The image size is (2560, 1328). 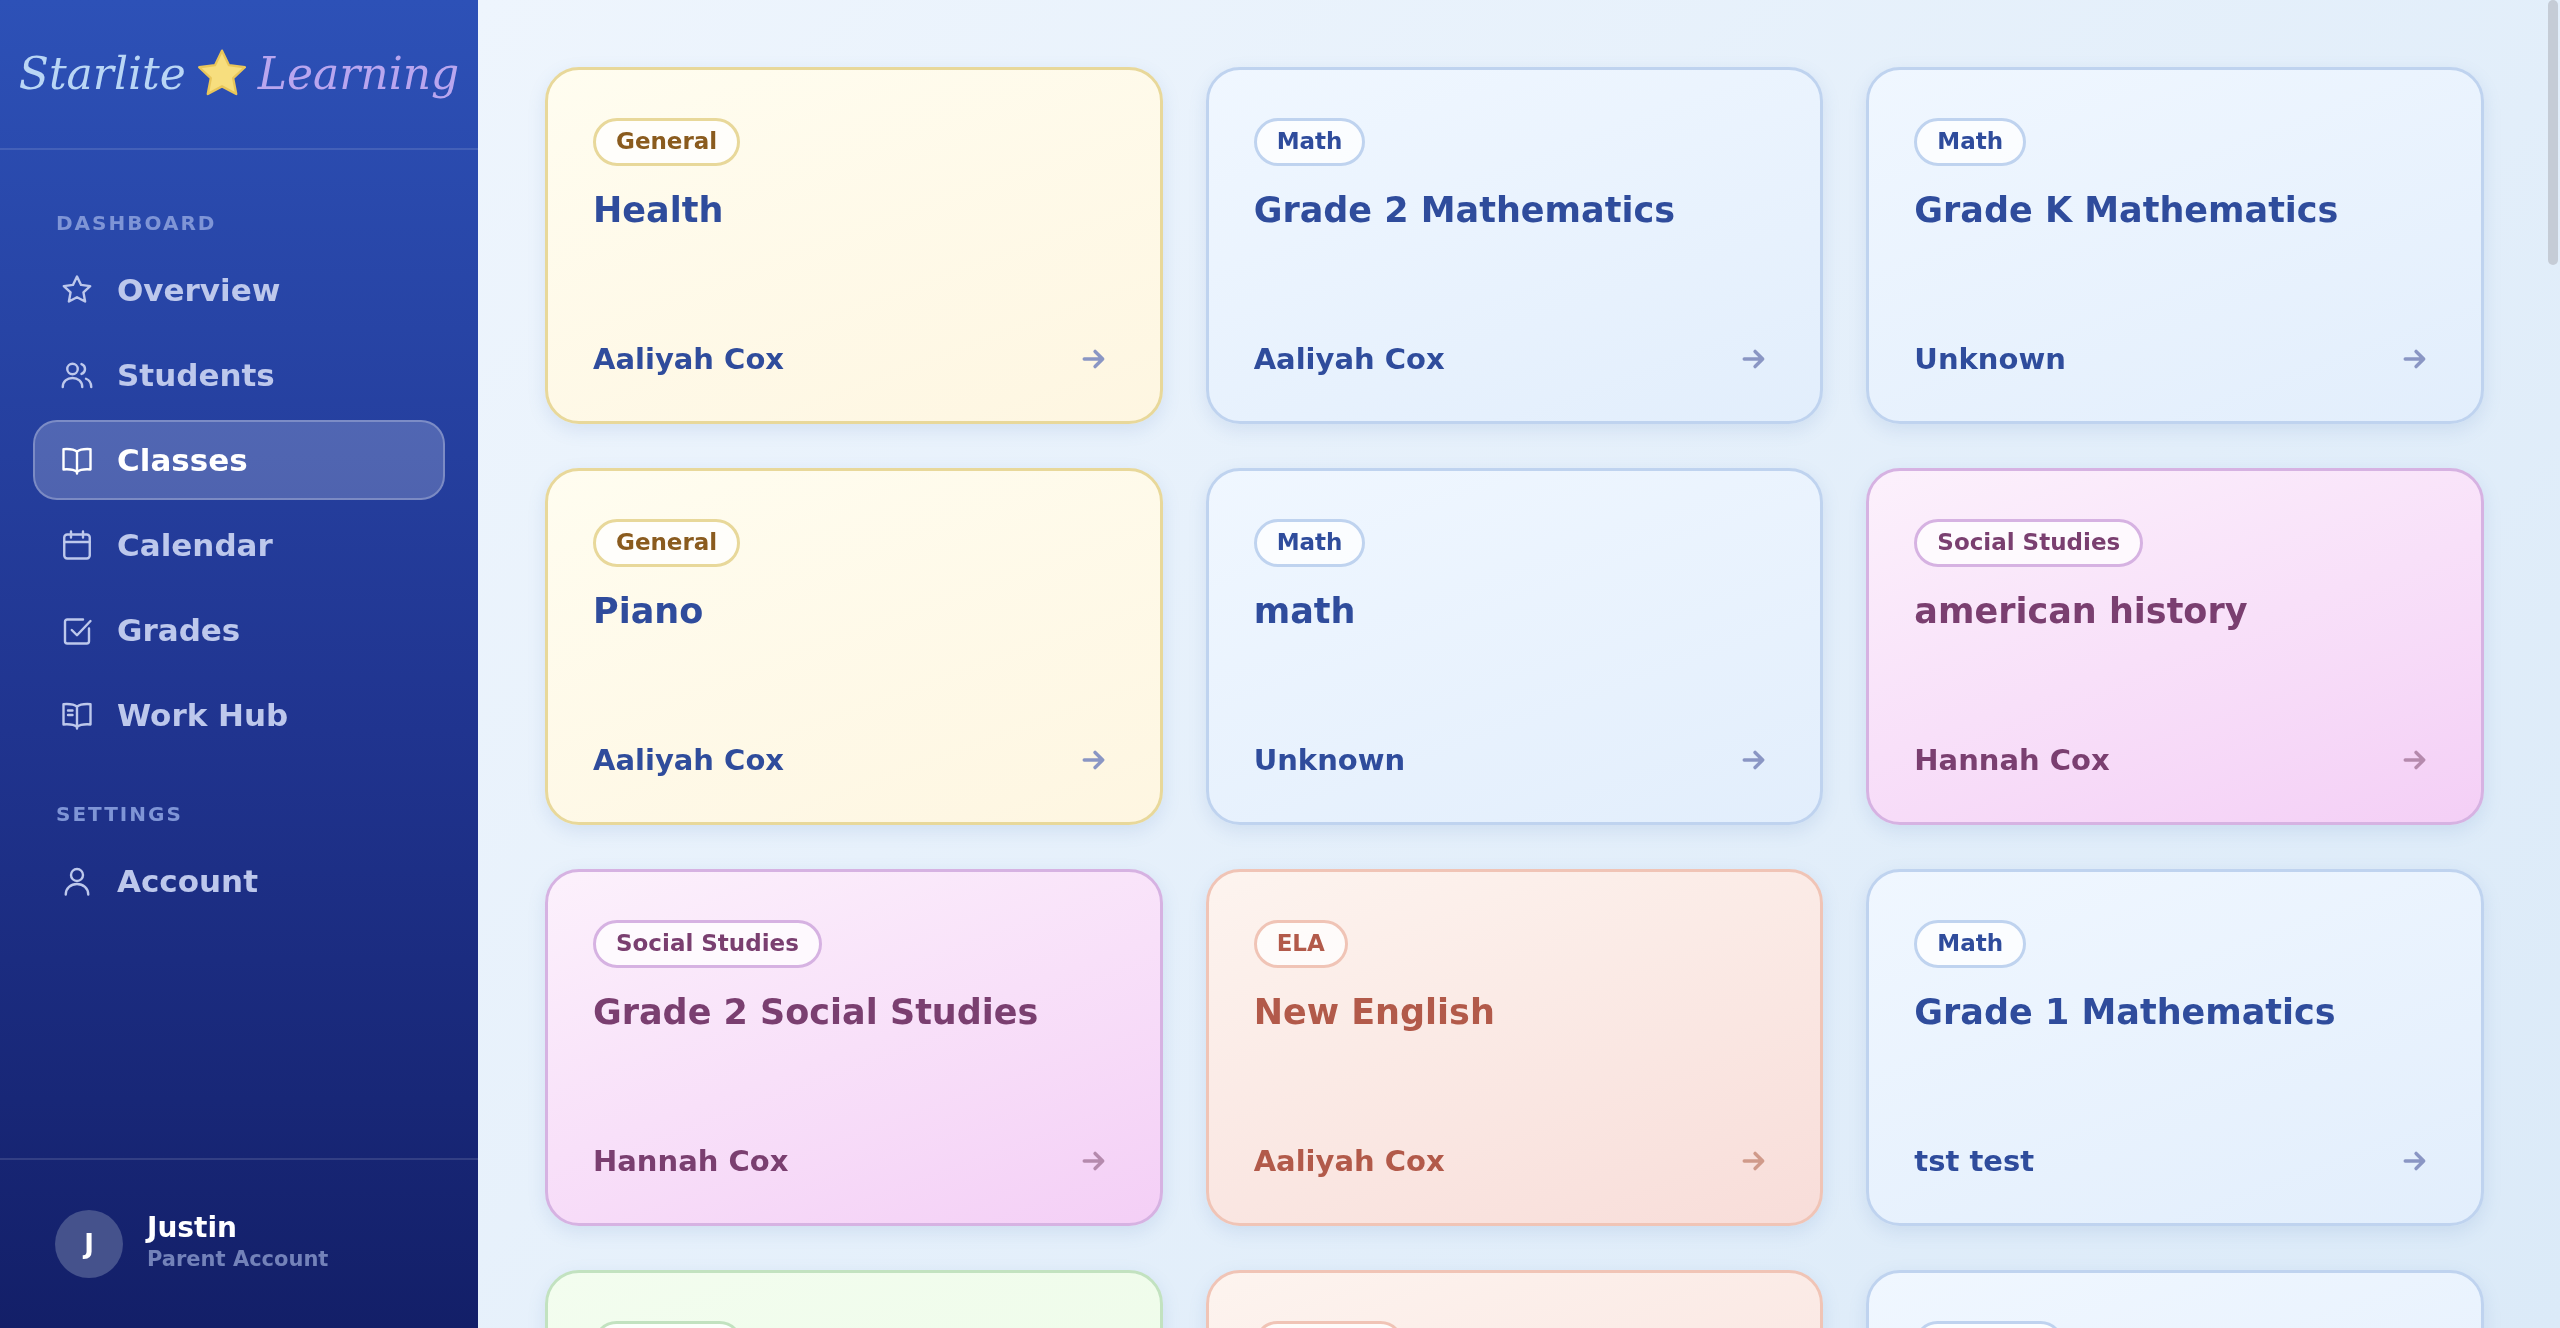 What do you see at coordinates (358, 74) in the screenshot?
I see `logo-text: Learning` at bounding box center [358, 74].